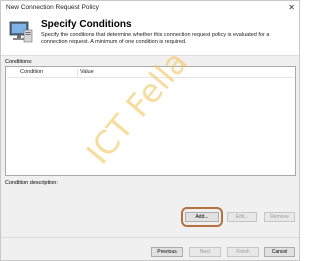  What do you see at coordinates (150, 237) in the screenshot?
I see `footer-separator` at bounding box center [150, 237].